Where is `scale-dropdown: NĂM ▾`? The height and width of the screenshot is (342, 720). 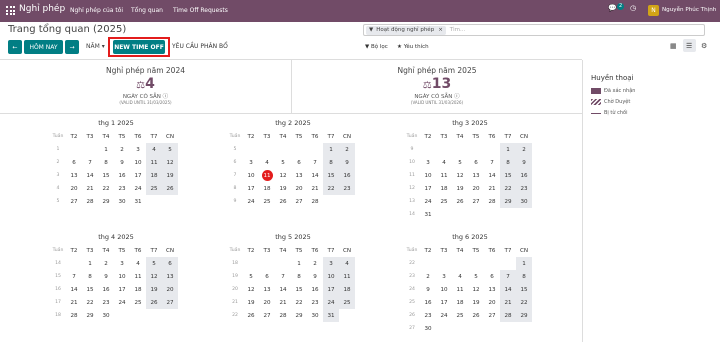 scale-dropdown: NĂM ▾ is located at coordinates (95, 46).